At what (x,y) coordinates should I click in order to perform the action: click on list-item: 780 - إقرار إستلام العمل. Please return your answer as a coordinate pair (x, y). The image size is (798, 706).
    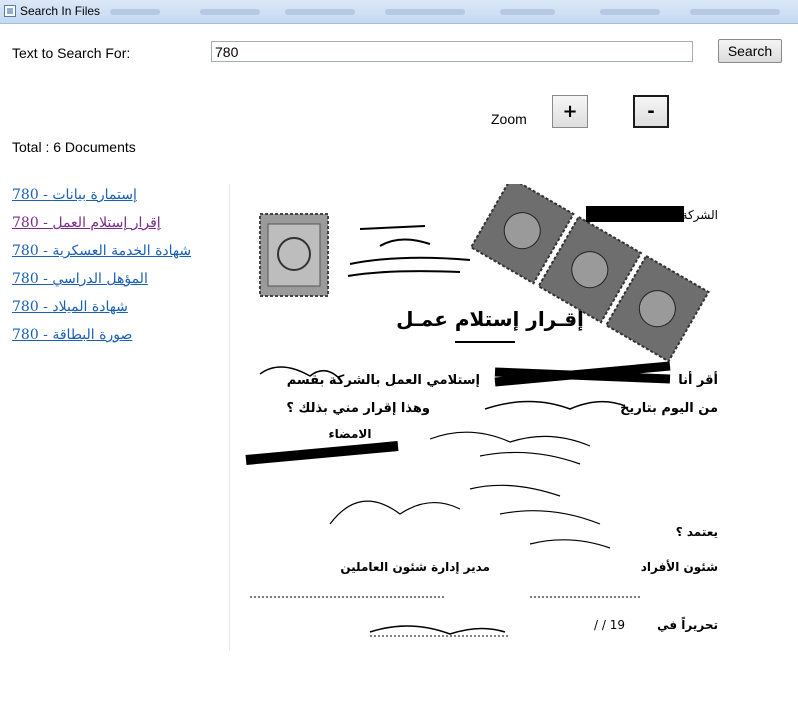
    Looking at the image, I should click on (101, 228).